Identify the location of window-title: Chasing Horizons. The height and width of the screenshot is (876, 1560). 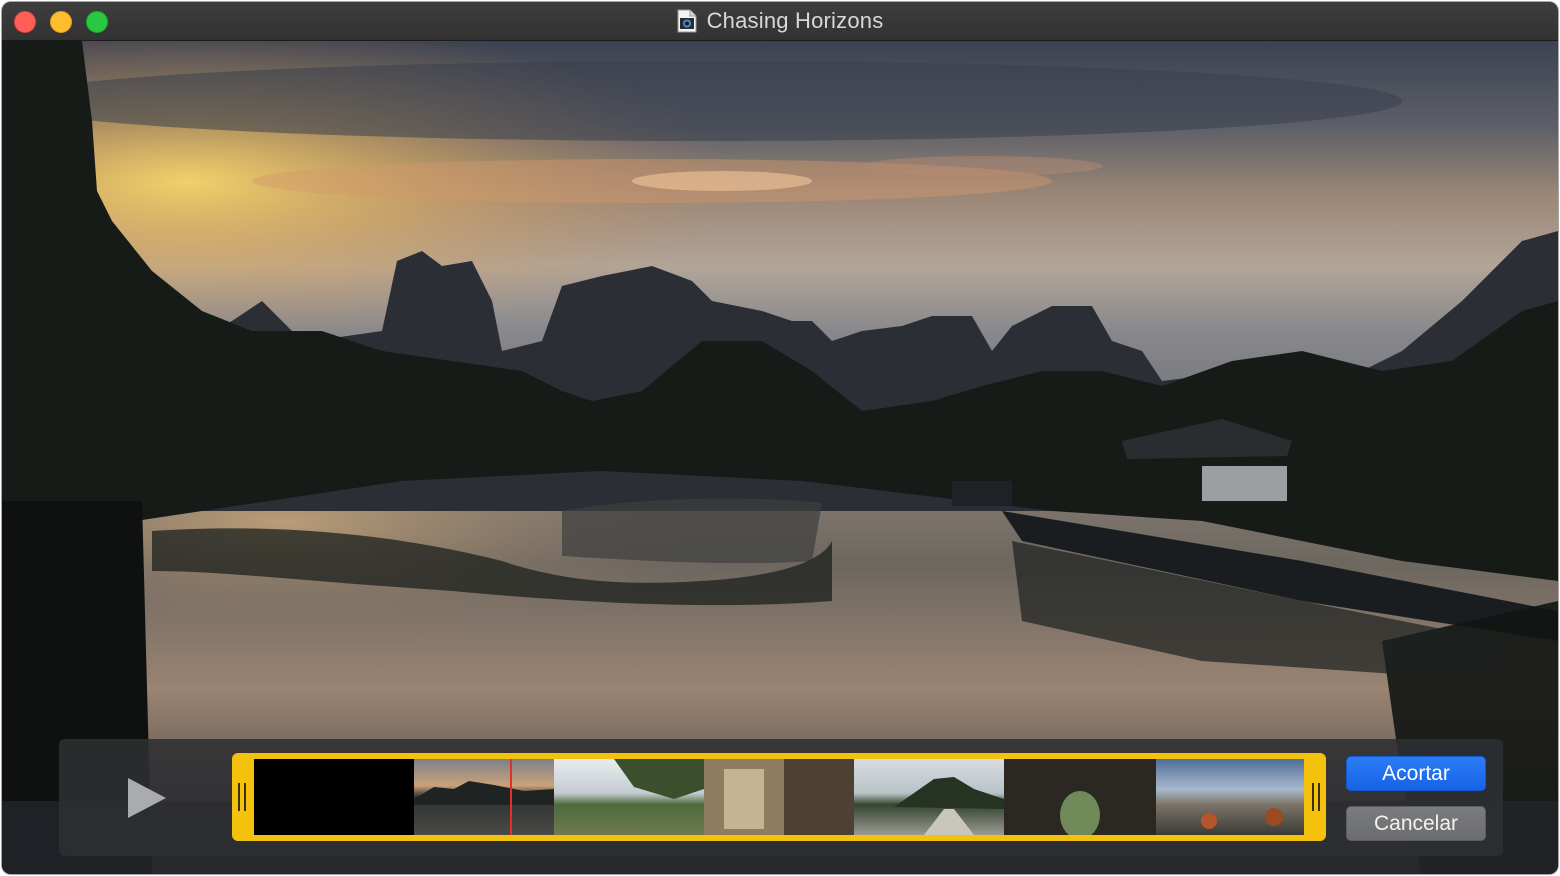
(780, 21).